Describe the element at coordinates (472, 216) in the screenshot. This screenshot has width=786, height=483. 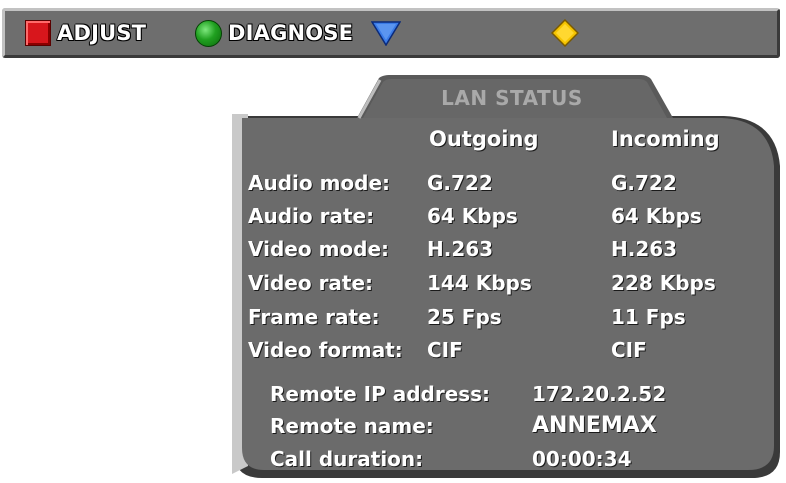
I see `audio-rate-outgoing: 64 Kbps` at that location.